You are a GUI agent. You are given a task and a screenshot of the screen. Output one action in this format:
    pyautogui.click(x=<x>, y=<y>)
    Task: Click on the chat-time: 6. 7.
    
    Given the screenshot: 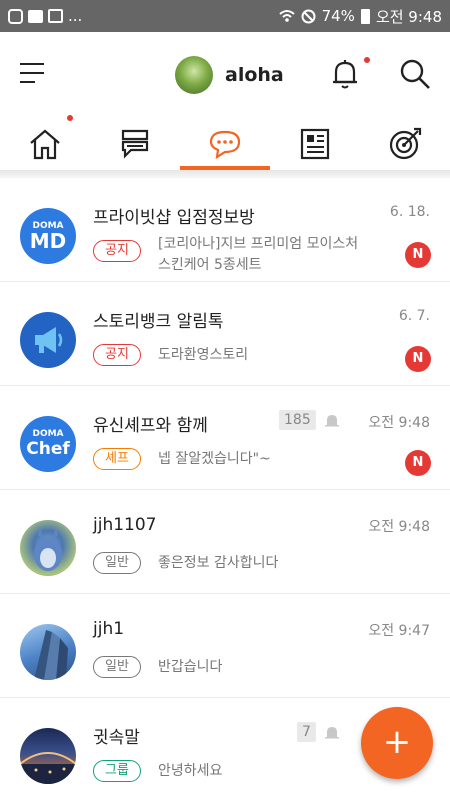 What is the action you would take?
    pyautogui.click(x=414, y=316)
    